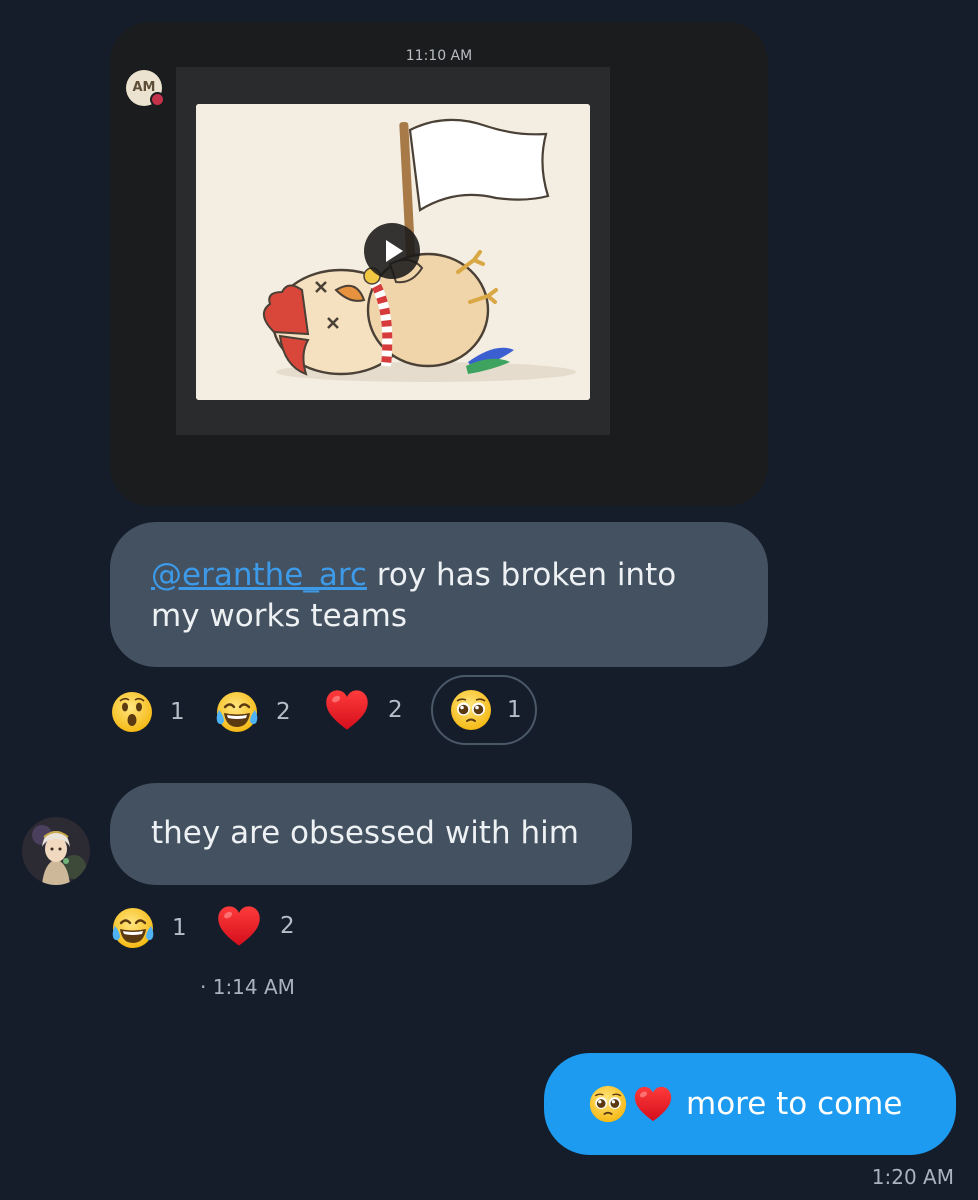 This screenshot has height=1200, width=978. Describe the element at coordinates (259, 575) in the screenshot. I see `mention-link: @eranthe_arc` at that location.